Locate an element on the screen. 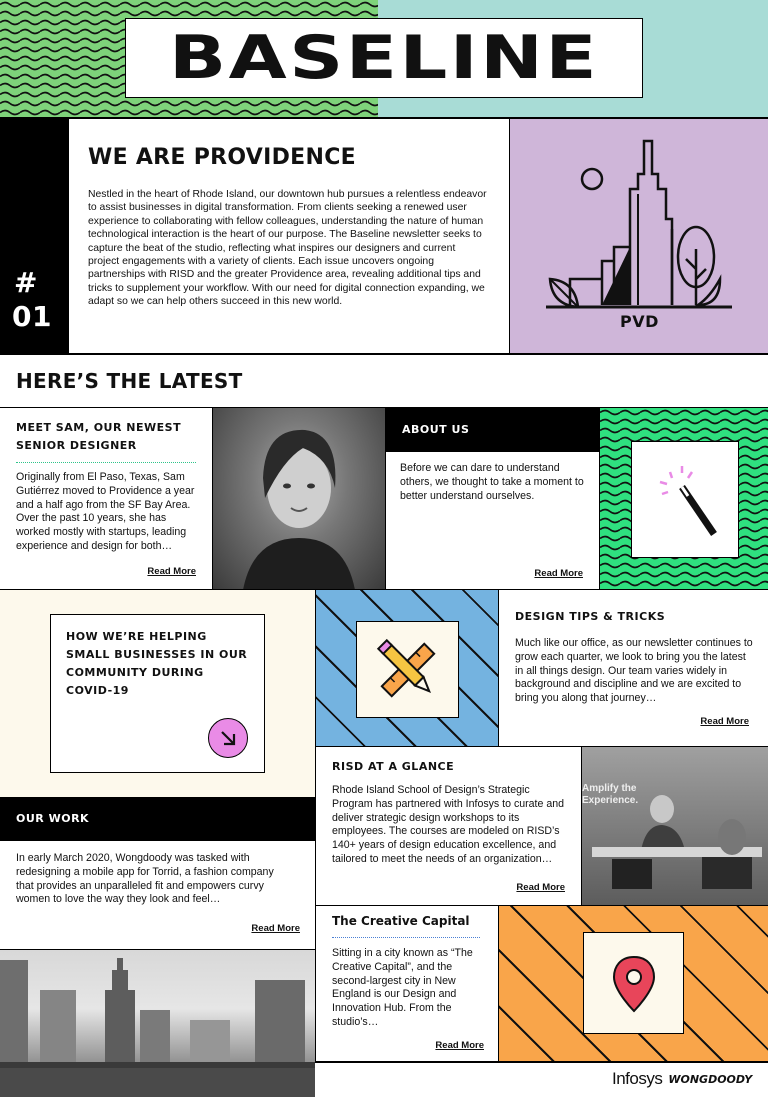 Image resolution: width=768 pixels, height=1097 pixels. pvd-illustration-panel: PVD is located at coordinates (638, 236).